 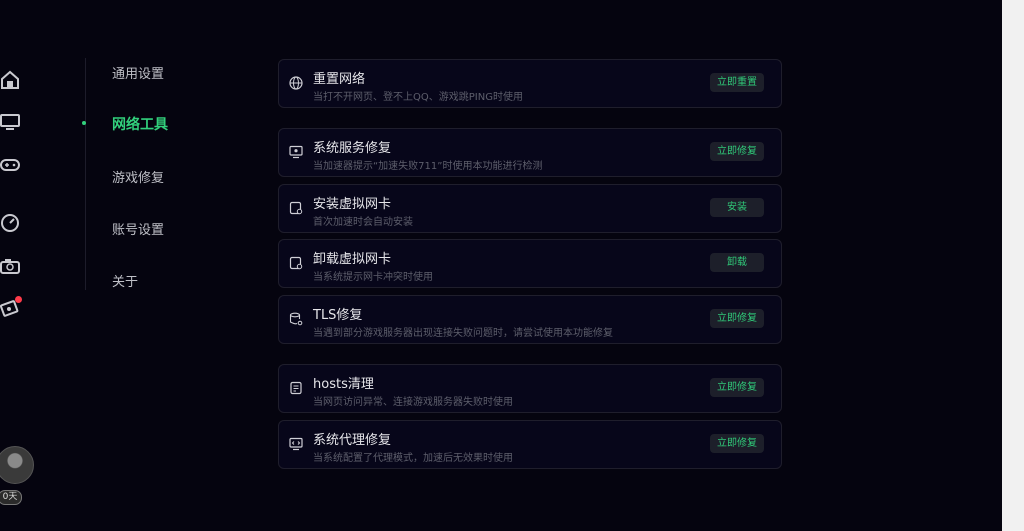 What do you see at coordinates (737, 318) in the screenshot?
I see `tls-repair-button: 立即修复` at bounding box center [737, 318].